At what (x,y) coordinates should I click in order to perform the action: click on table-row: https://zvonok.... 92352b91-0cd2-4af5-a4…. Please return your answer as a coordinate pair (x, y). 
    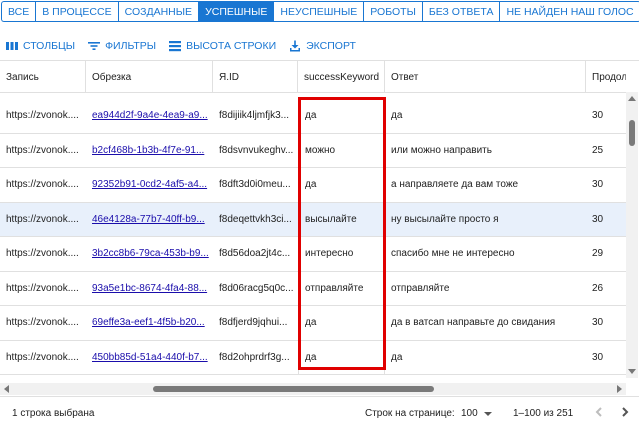
    Looking at the image, I should click on (313, 185).